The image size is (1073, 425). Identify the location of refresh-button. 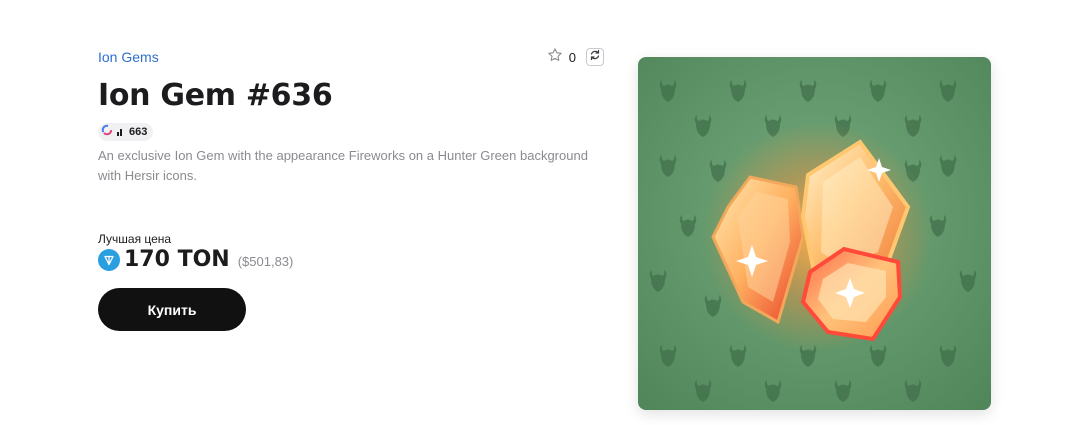
(595, 57).